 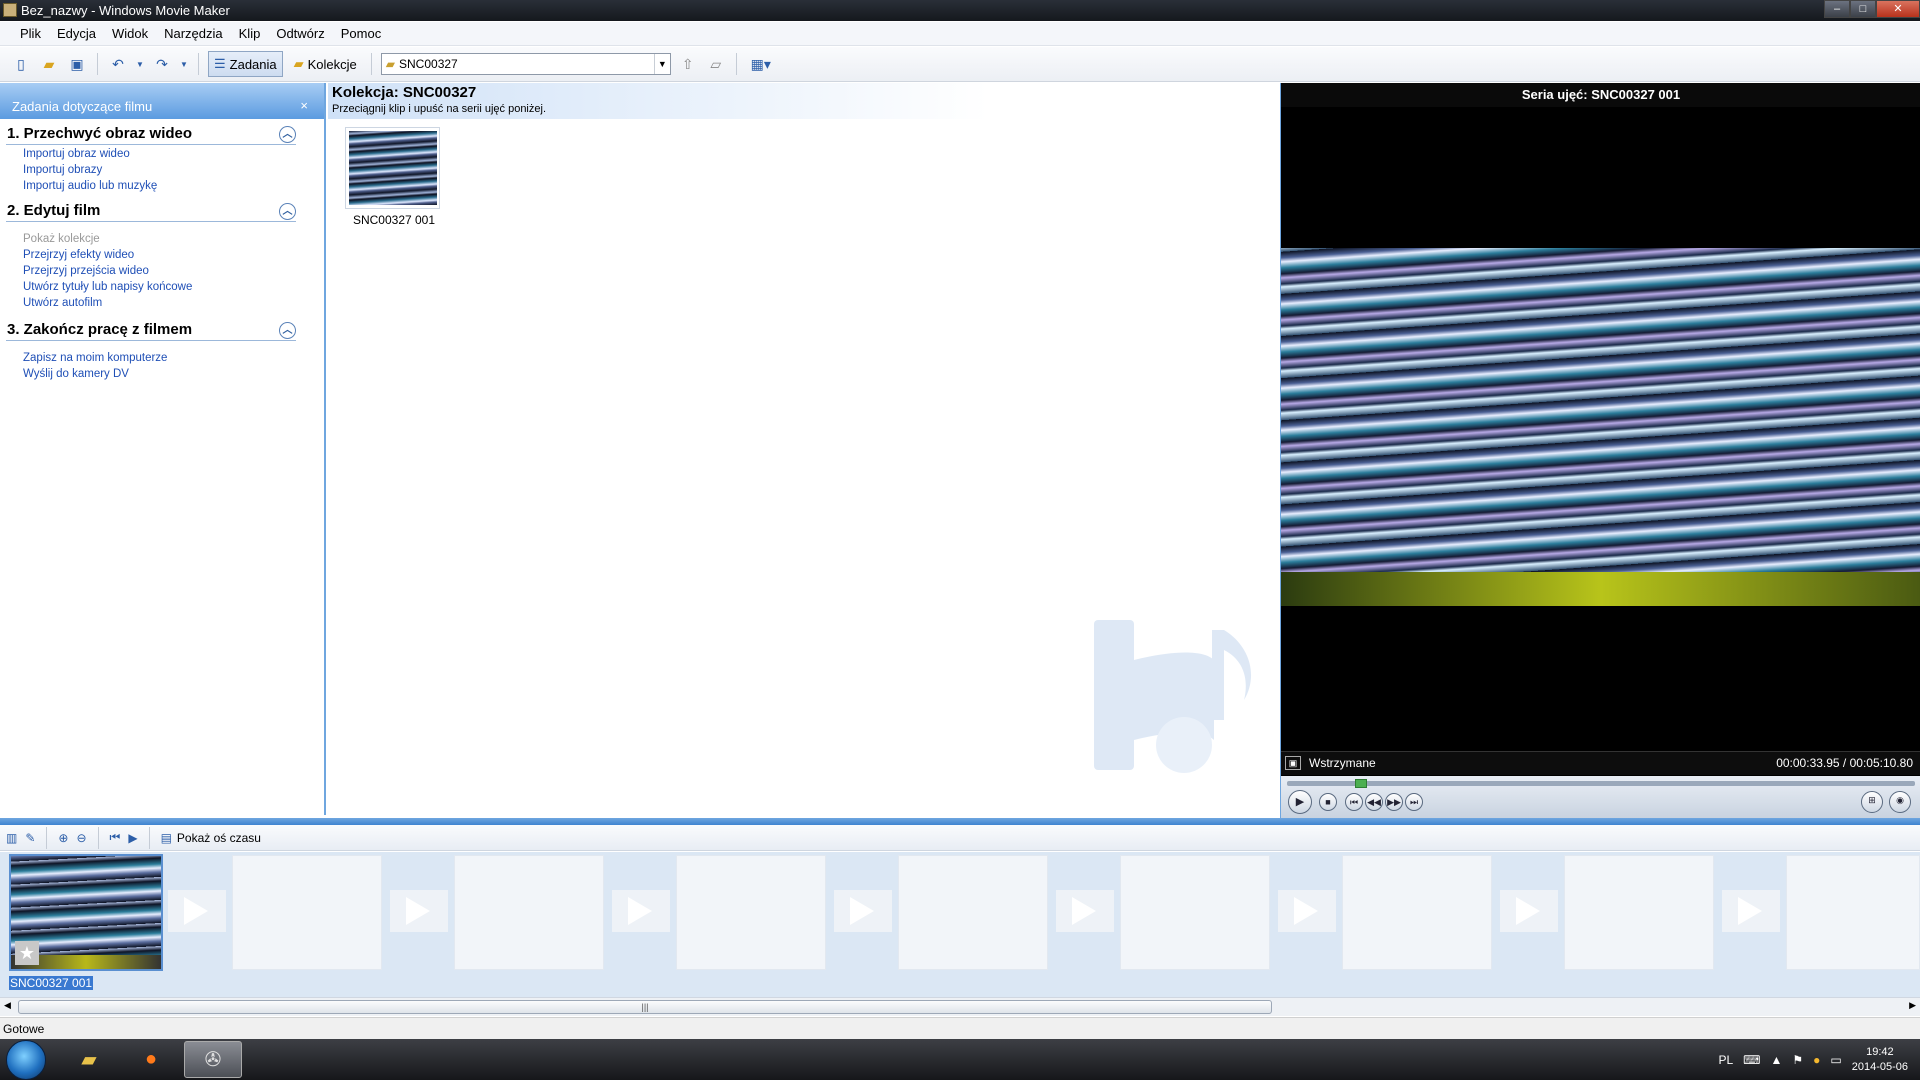 I want to click on show-hidden-icons-icon: ▲, so click(x=1776, y=1060).